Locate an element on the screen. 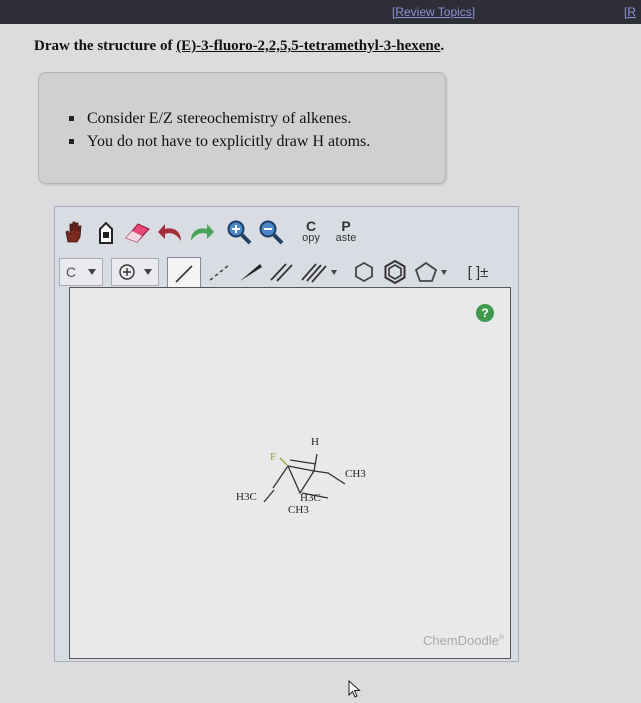 The image size is (641, 703). undo-button is located at coordinates (171, 232).